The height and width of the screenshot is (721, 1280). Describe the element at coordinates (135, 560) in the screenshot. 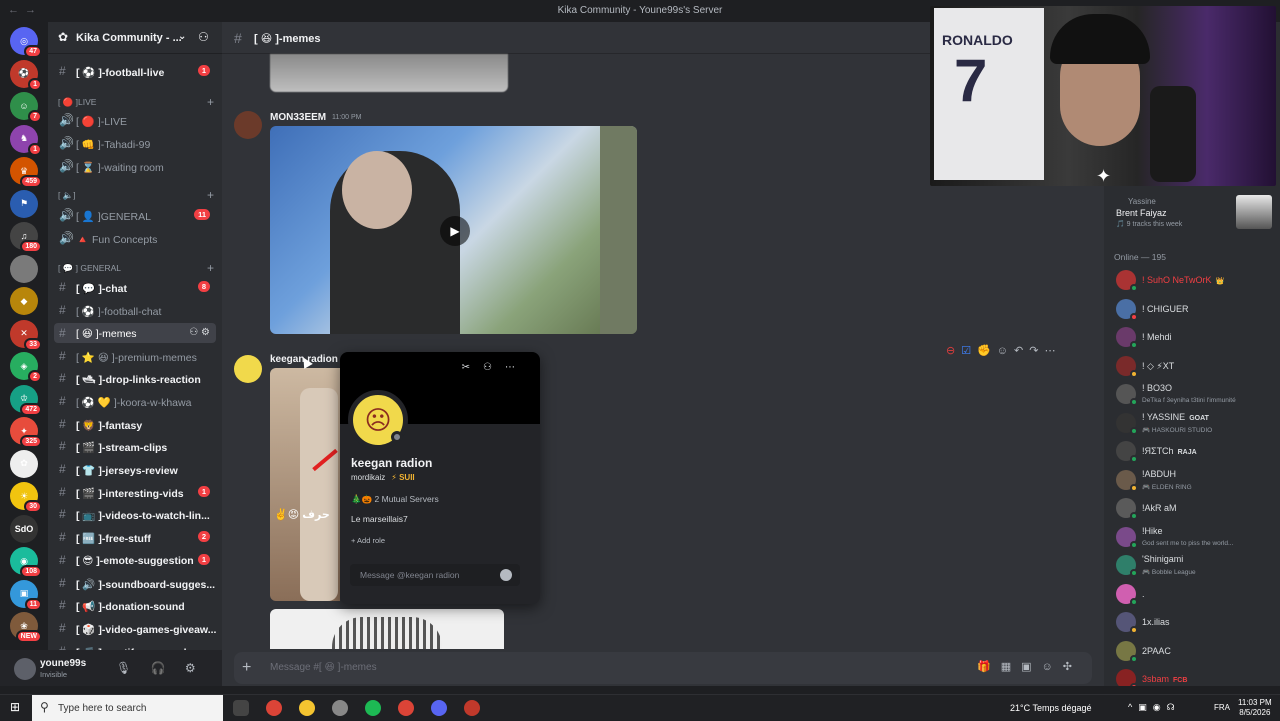

I see `channel-item: # [ 😎 ]-emote-suggestion 1` at that location.